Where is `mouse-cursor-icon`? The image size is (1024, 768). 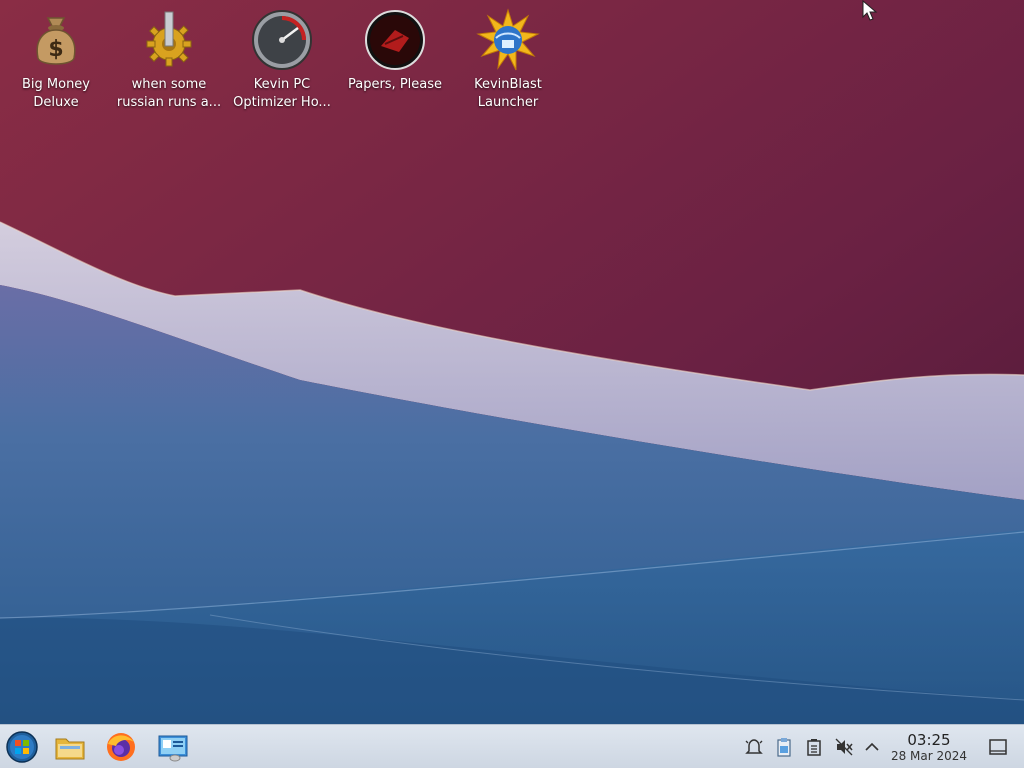 mouse-cursor-icon is located at coordinates (870, 10).